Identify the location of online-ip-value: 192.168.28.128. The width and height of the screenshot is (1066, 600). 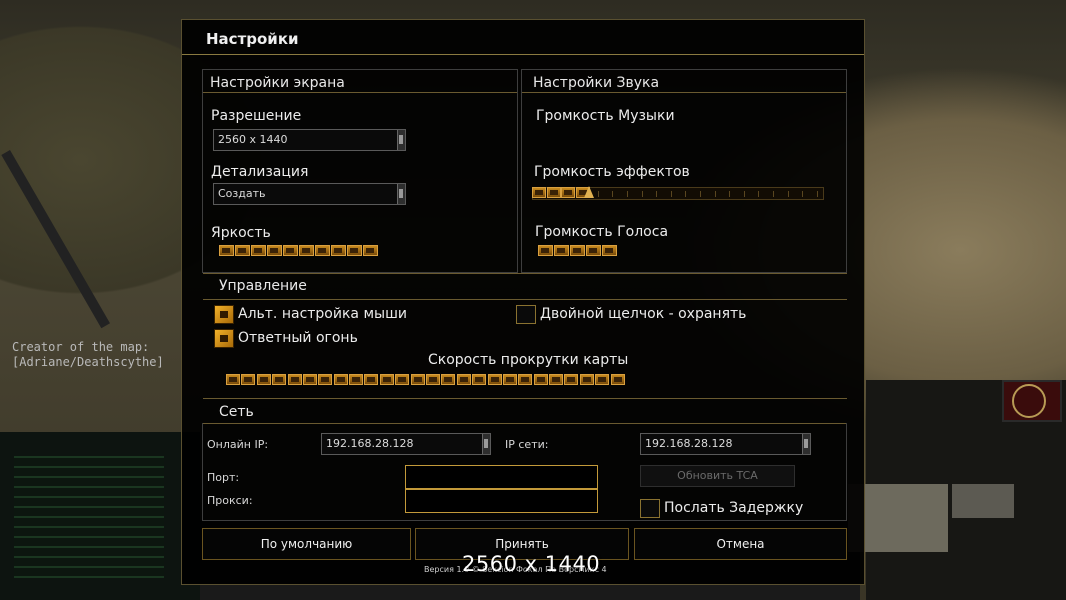
(370, 443).